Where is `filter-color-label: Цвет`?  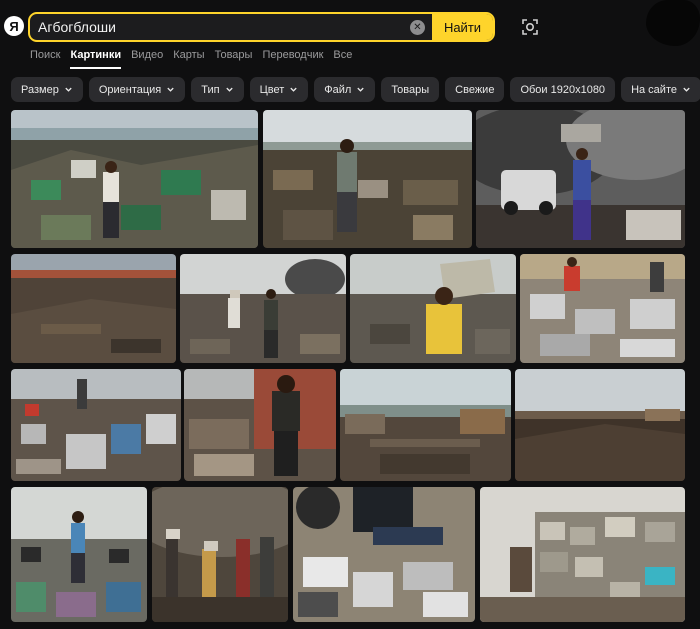
filter-color-label: Цвет is located at coordinates (272, 89).